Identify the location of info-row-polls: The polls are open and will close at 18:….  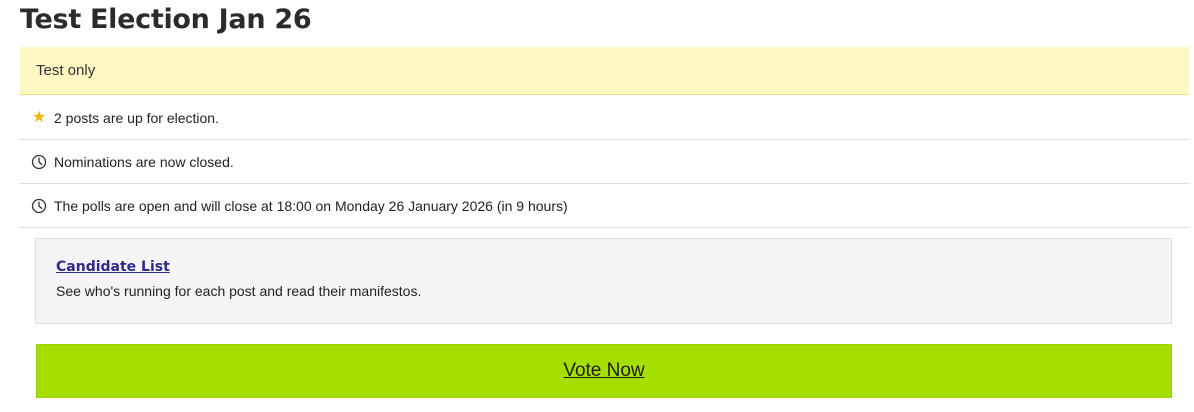
(604, 206).